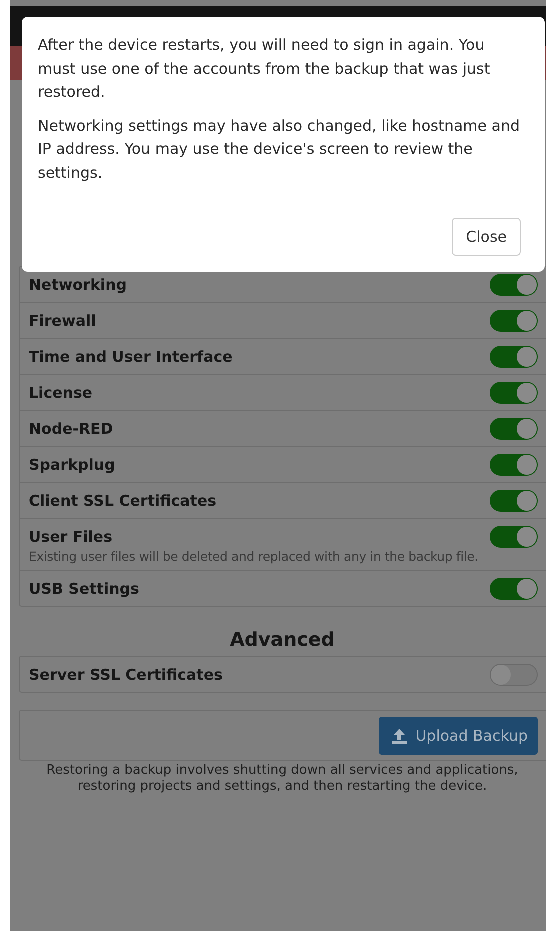 This screenshot has height=931, width=546. I want to click on setting-label: Client SSL Certificates, so click(123, 501).